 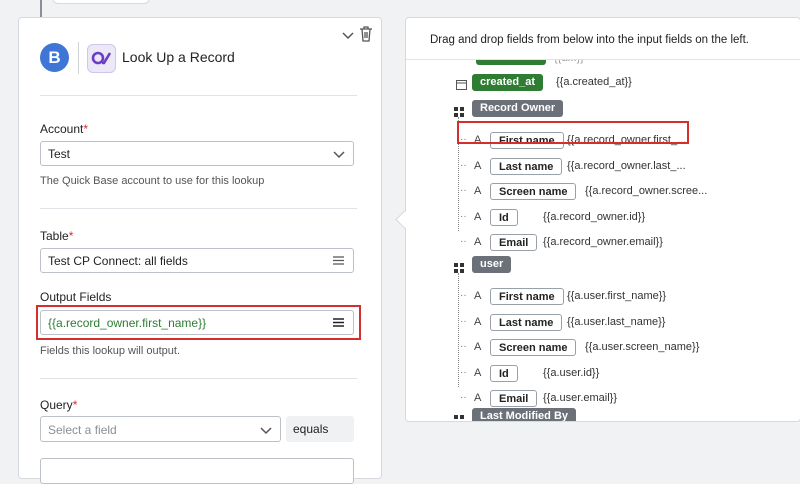 I want to click on field-token: {{a.user.screen_name}}, so click(x=642, y=347).